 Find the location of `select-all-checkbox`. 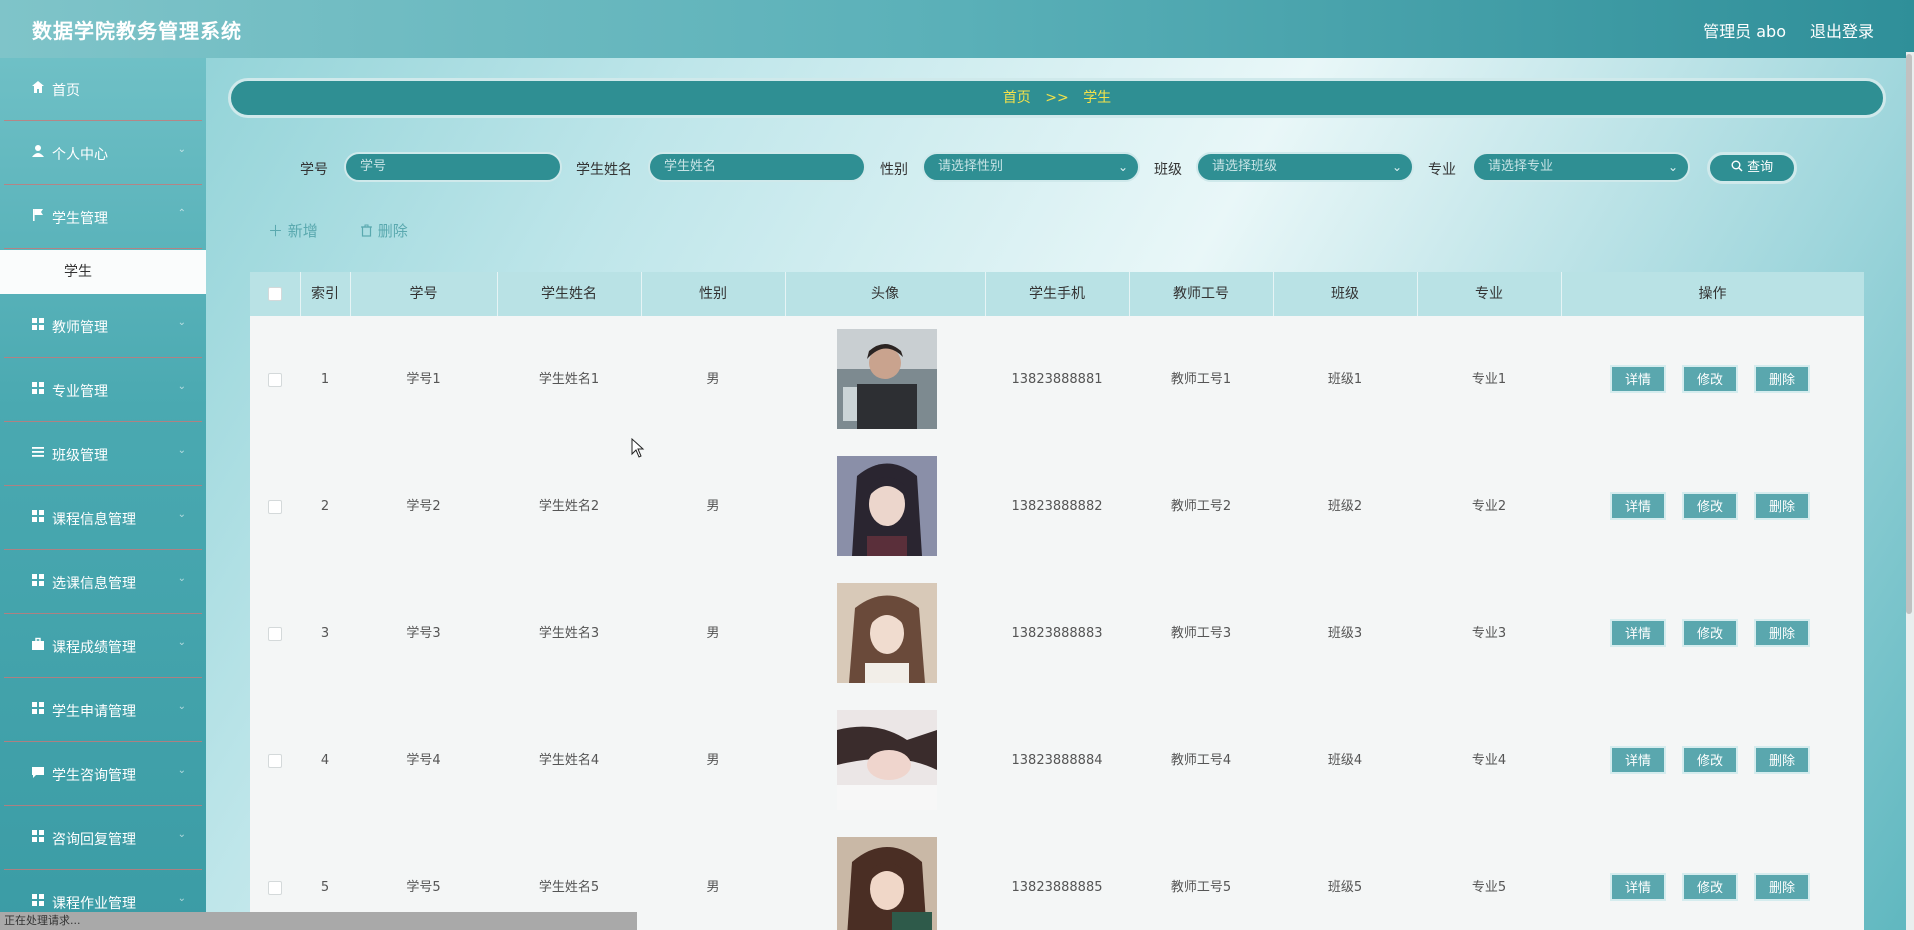

select-all-checkbox is located at coordinates (275, 294).